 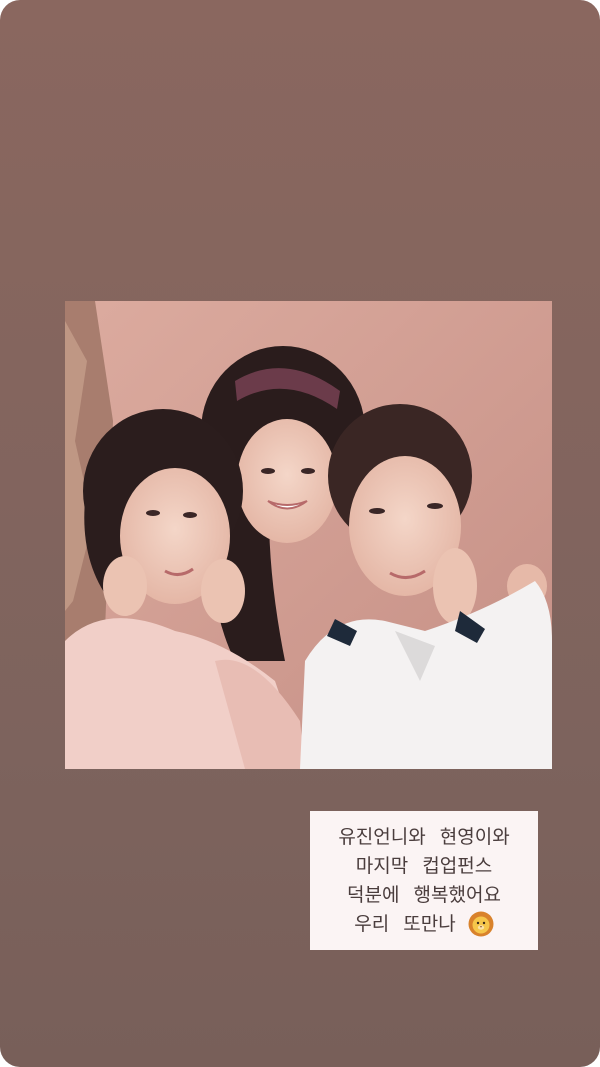 What do you see at coordinates (424, 836) in the screenshot?
I see `caption-line-1: 유진언니와 현영이와` at bounding box center [424, 836].